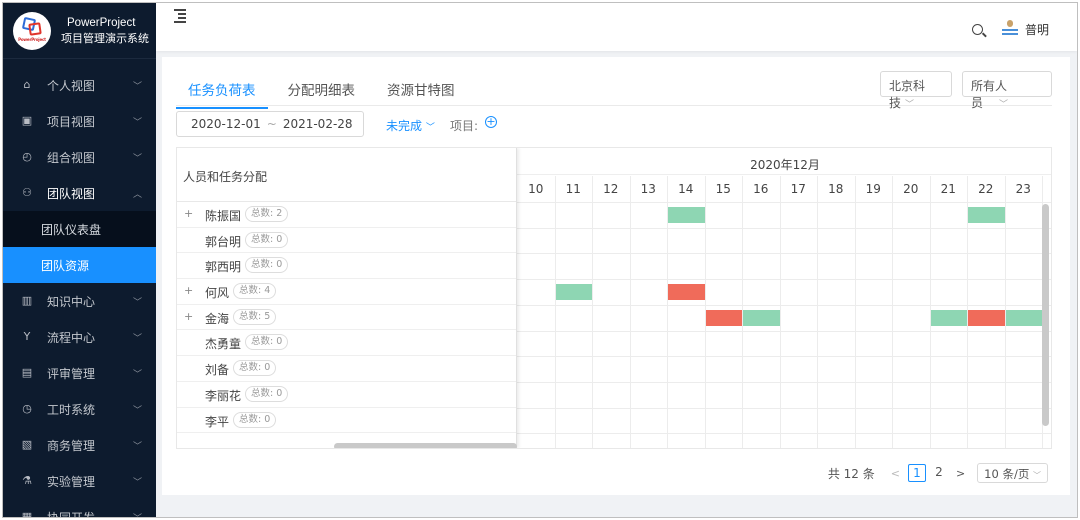  Describe the element at coordinates (873, 189) in the screenshot. I see `gantt-day-label: 19` at that location.